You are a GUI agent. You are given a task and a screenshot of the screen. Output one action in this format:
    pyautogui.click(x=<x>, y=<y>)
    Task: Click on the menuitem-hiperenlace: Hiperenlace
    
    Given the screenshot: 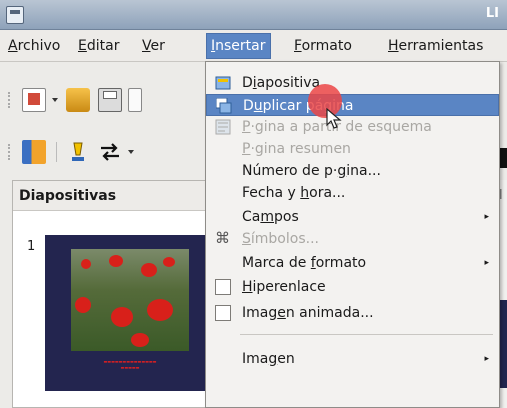 What is the action you would take?
    pyautogui.click(x=352, y=287)
    